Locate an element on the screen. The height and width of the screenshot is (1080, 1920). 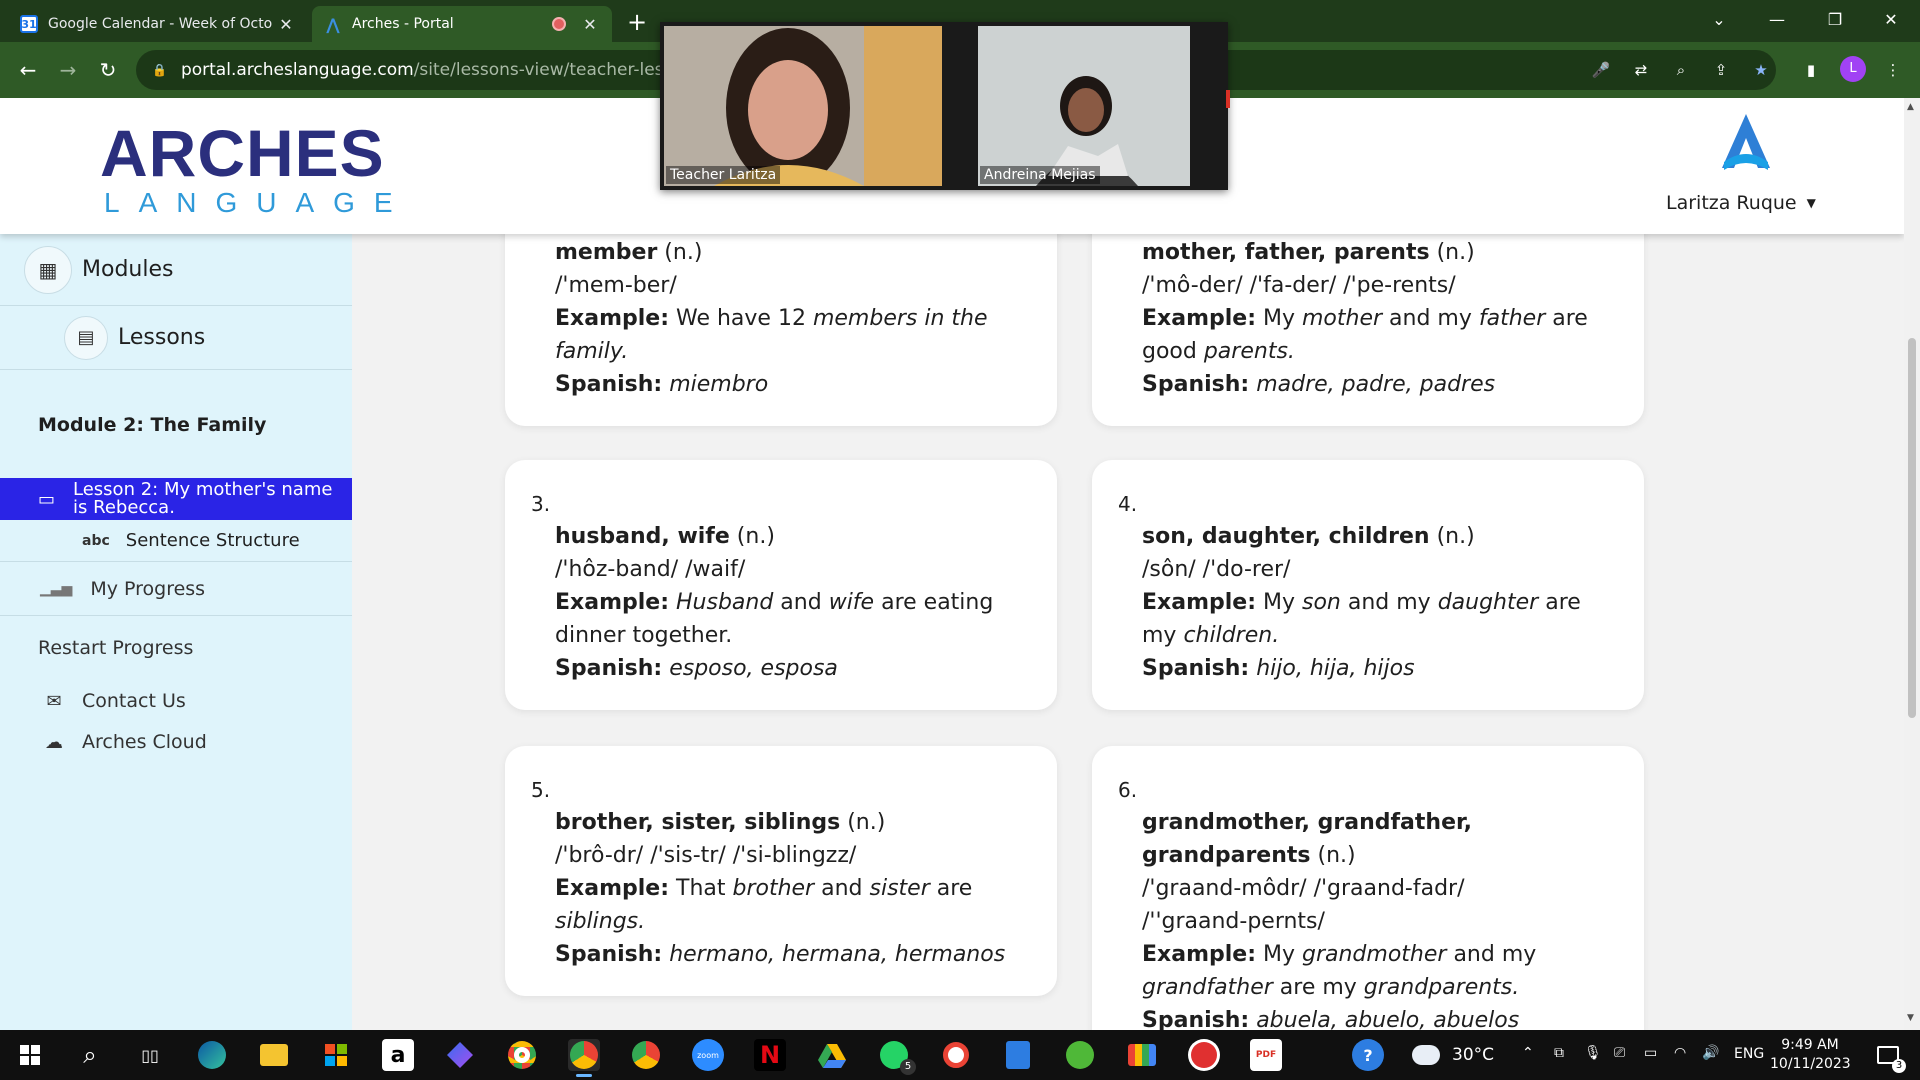
close-window-button: ✕ is located at coordinates (1891, 20).